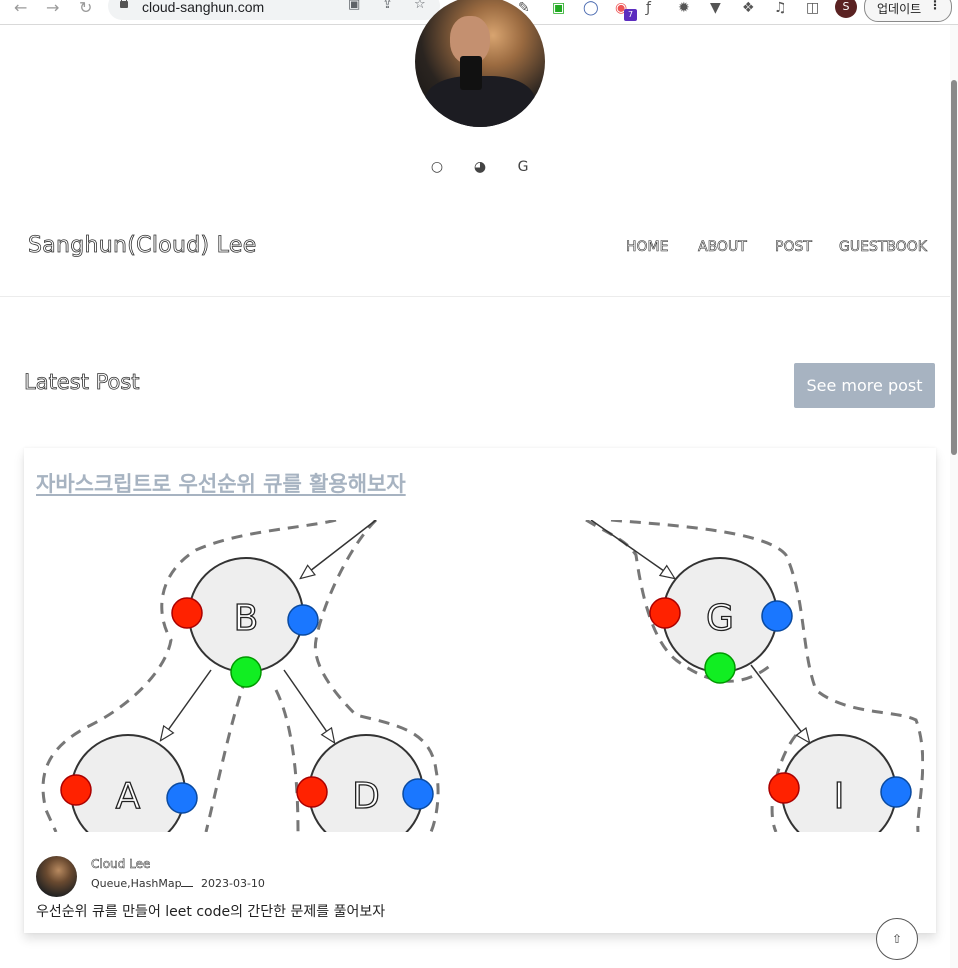 The height and width of the screenshot is (968, 958). I want to click on section-heading: Latest Post, so click(82, 382).